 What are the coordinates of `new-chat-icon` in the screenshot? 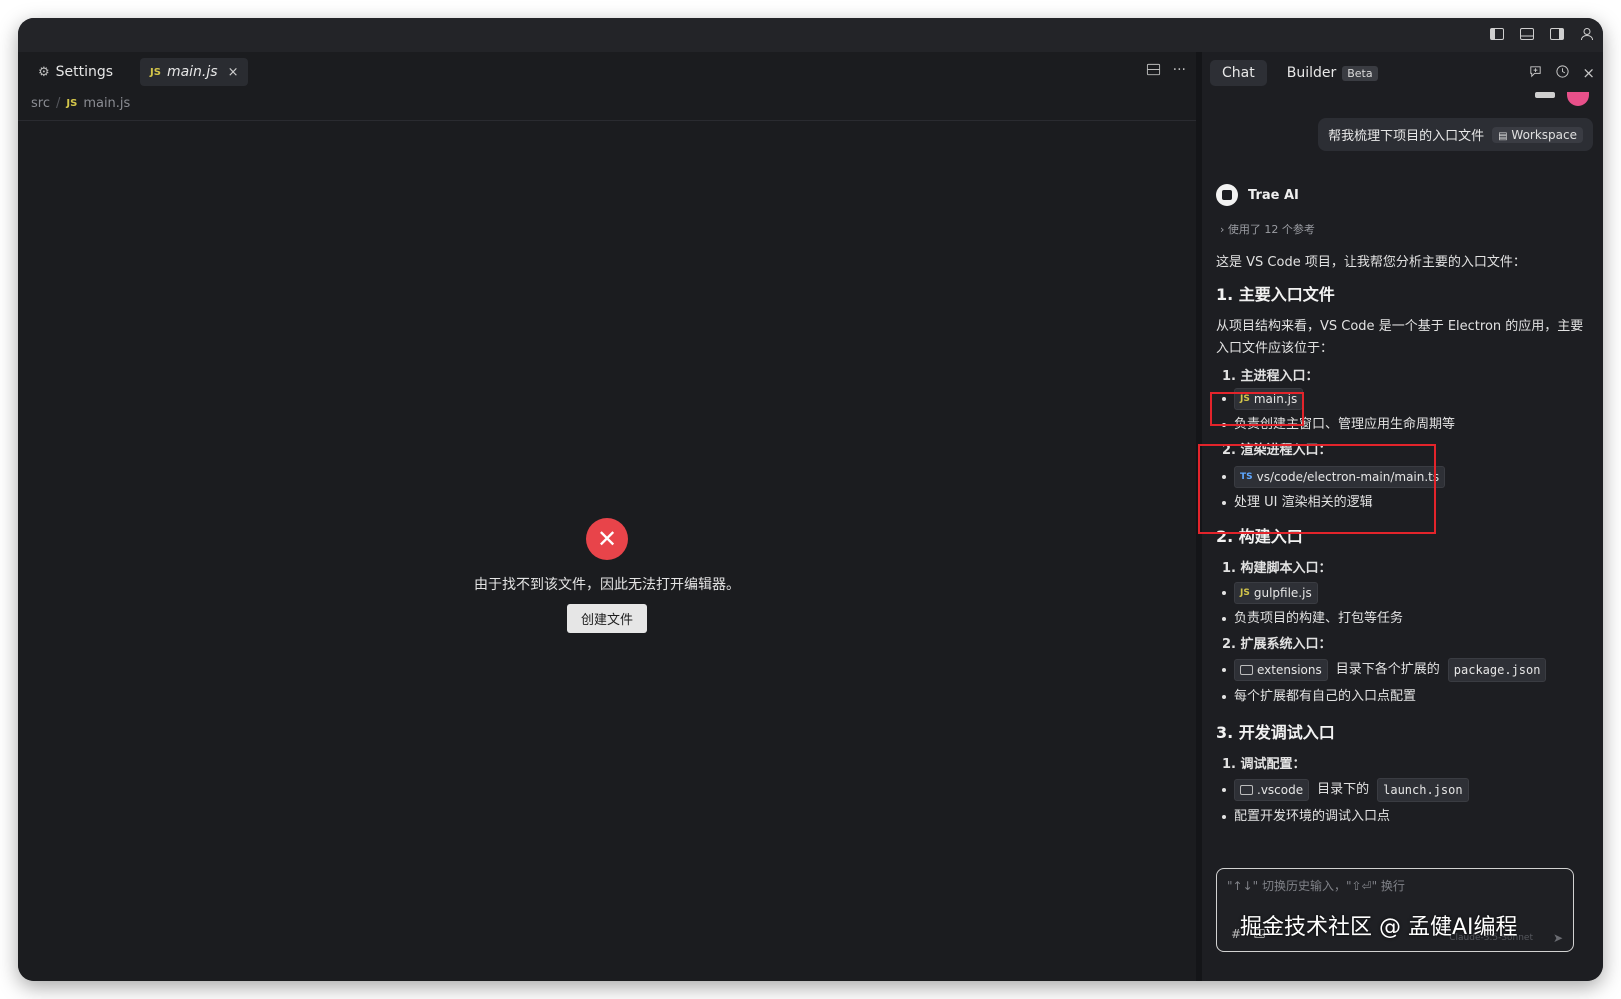 It's located at (1535, 73).